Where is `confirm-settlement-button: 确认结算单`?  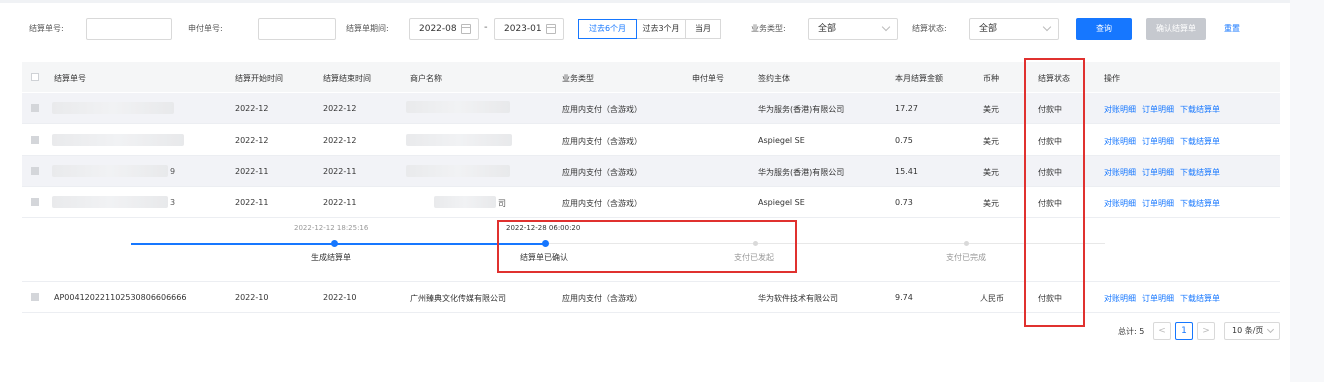 confirm-settlement-button: 确认结算单 is located at coordinates (1176, 29).